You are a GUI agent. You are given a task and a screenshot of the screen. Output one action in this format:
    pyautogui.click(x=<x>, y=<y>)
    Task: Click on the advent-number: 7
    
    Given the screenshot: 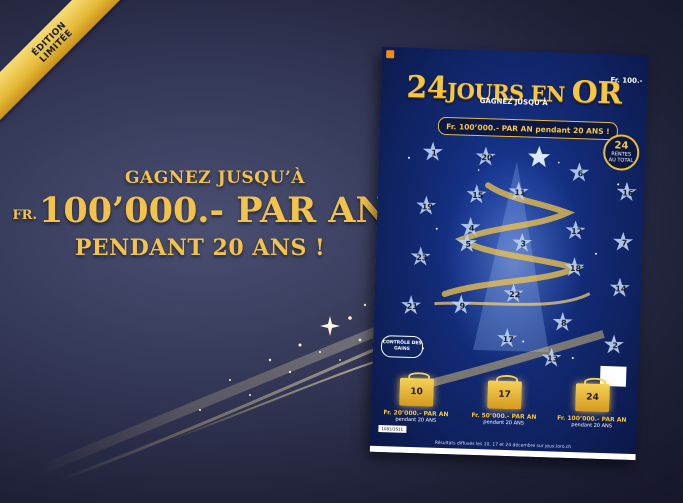 What is the action you would take?
    pyautogui.click(x=624, y=242)
    